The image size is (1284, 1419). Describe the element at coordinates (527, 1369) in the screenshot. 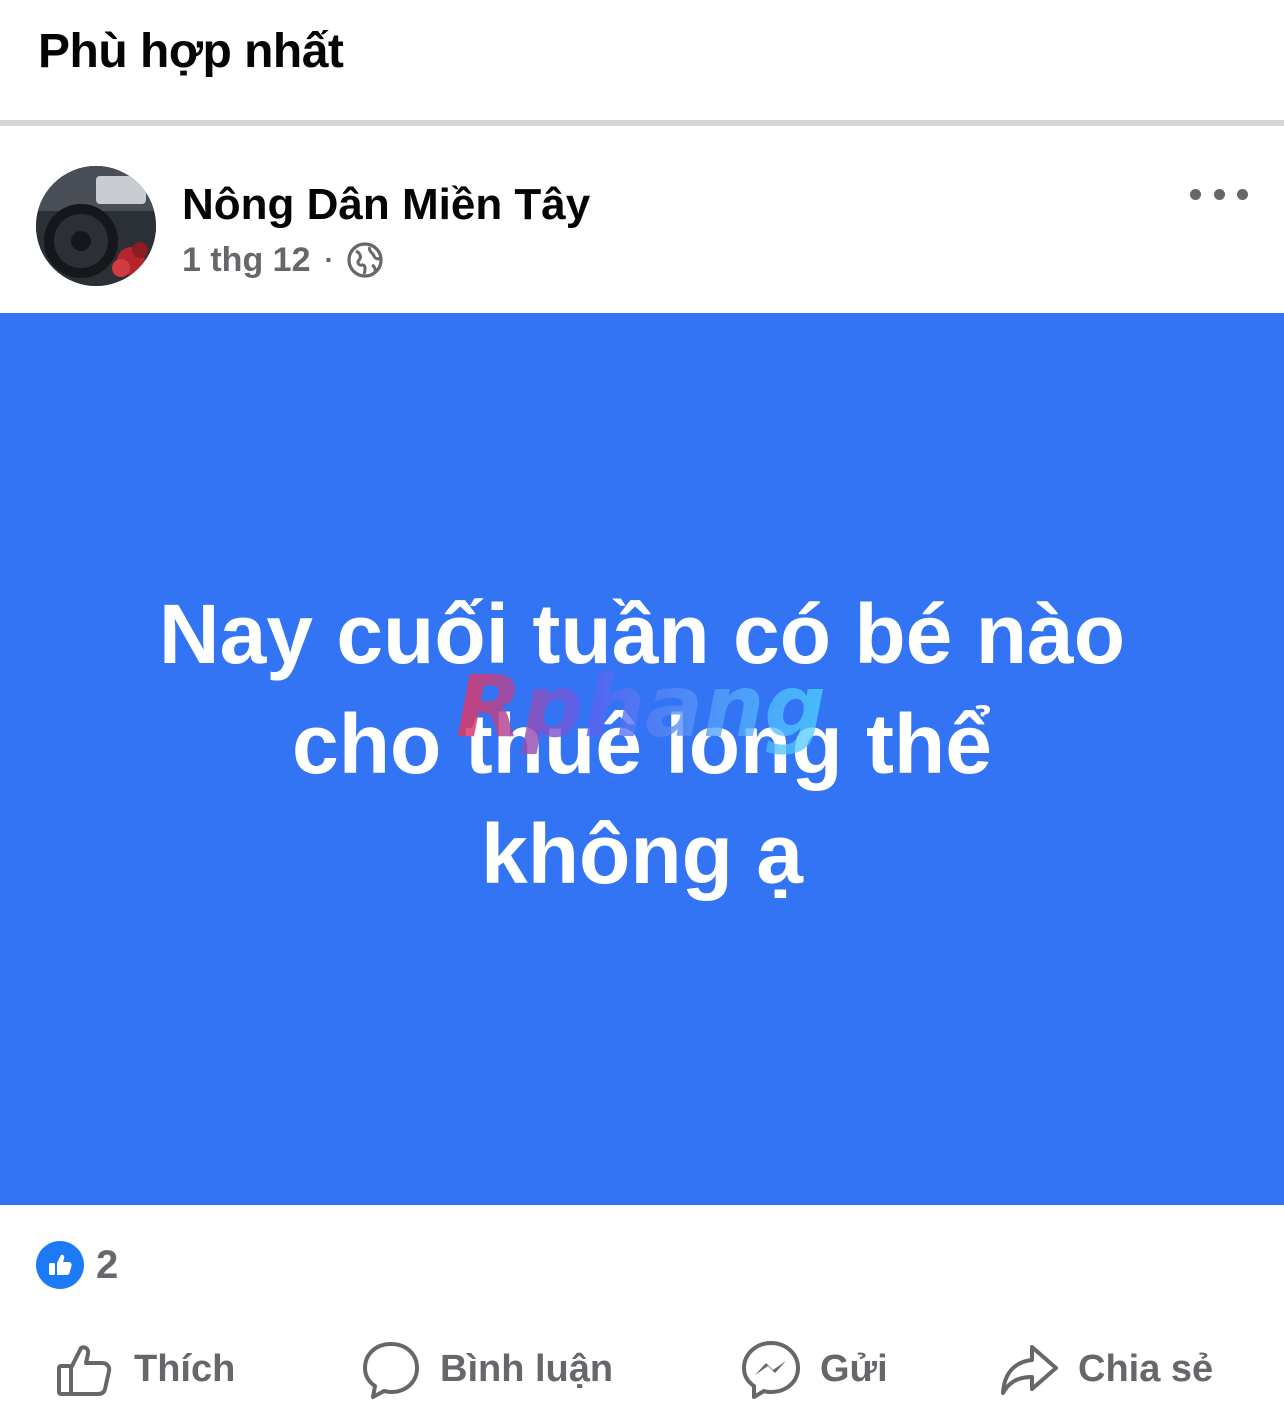

I see `comment-label: Bình luận` at that location.